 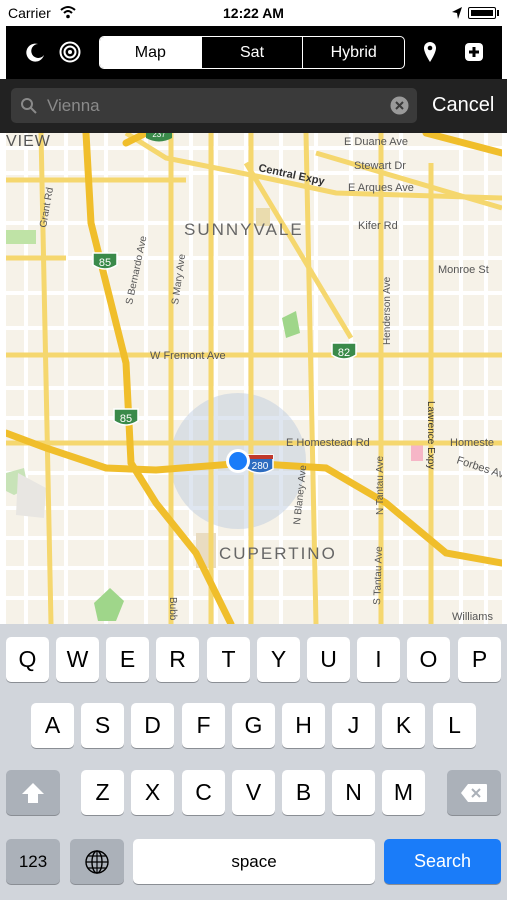 What do you see at coordinates (254, 861) in the screenshot?
I see `space-key: space` at bounding box center [254, 861].